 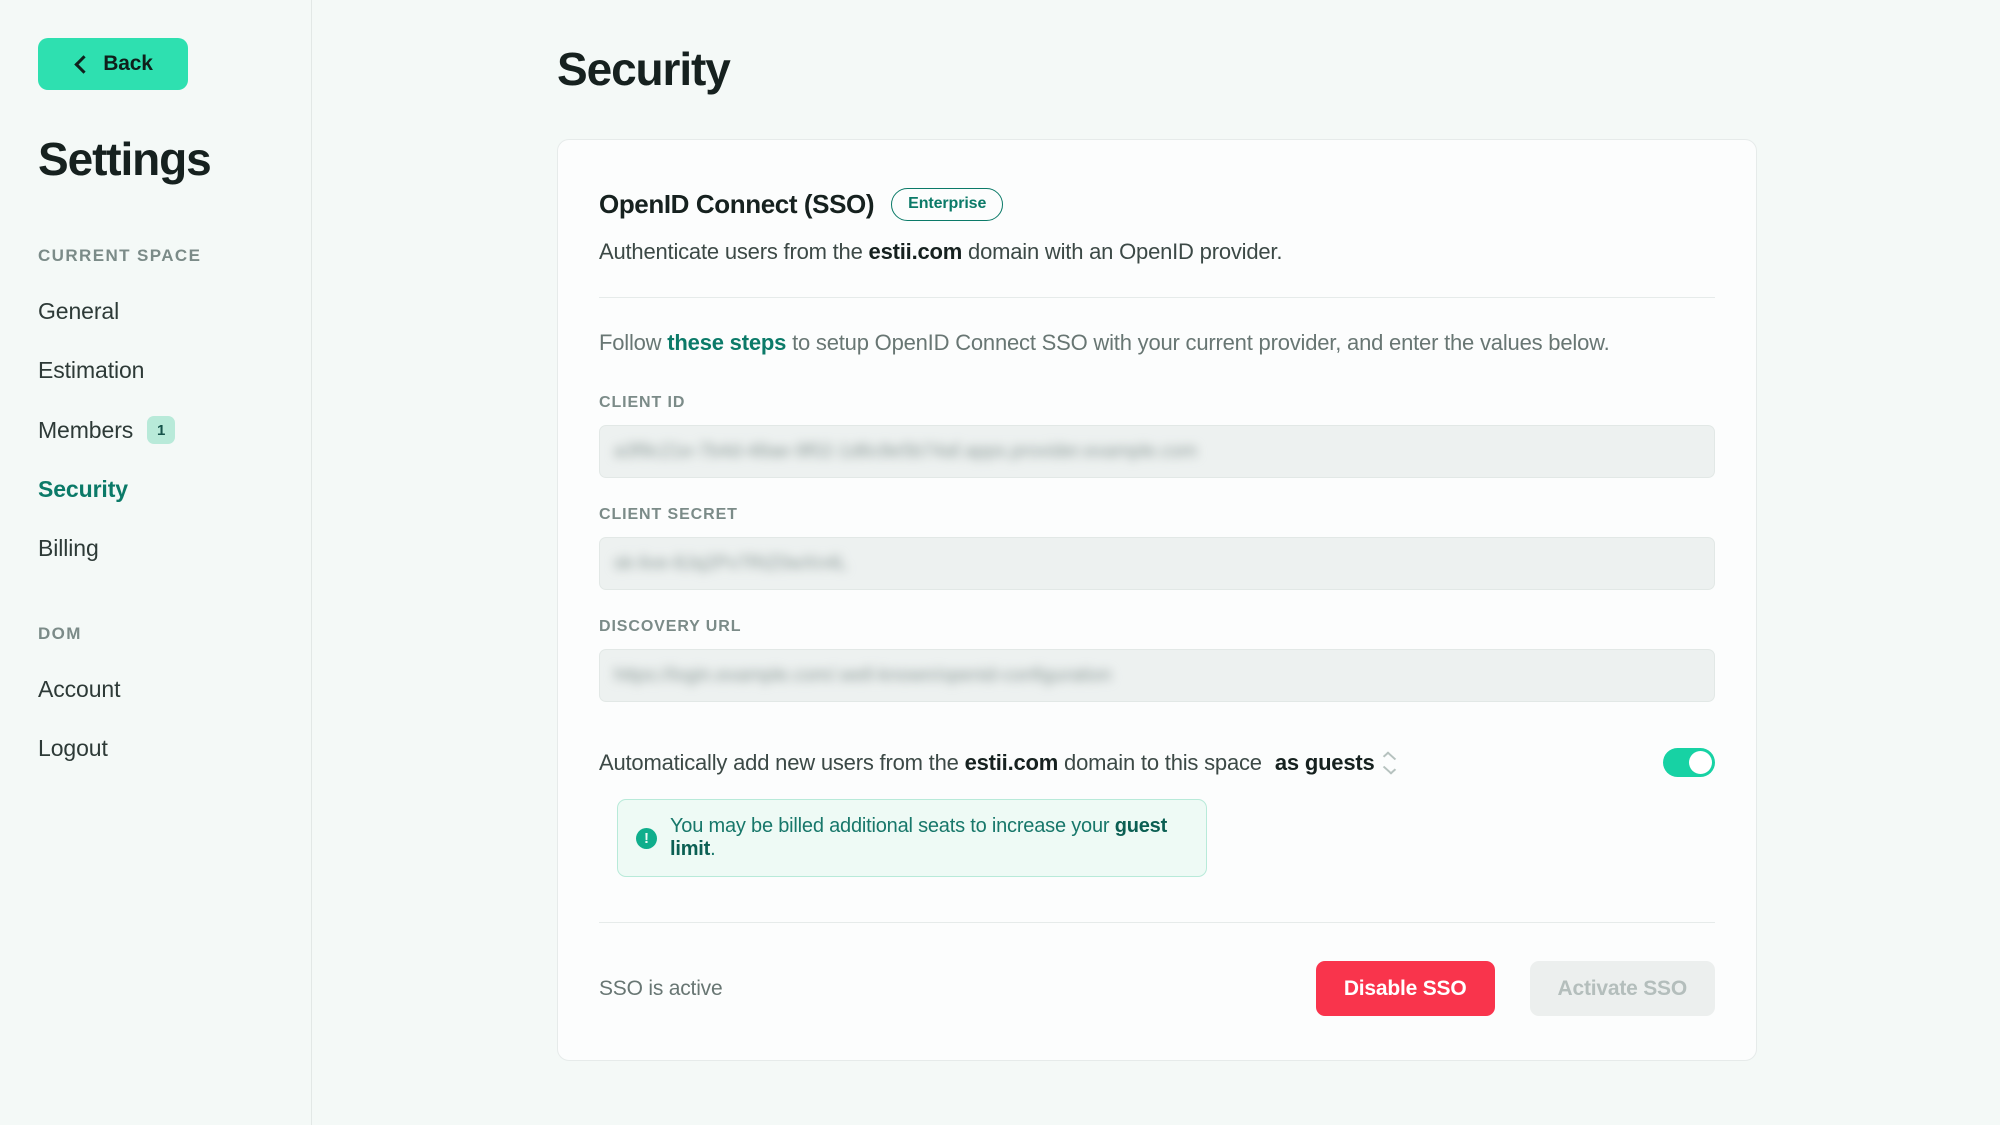 What do you see at coordinates (174, 311) in the screenshot?
I see `sidebar-item-general: General` at bounding box center [174, 311].